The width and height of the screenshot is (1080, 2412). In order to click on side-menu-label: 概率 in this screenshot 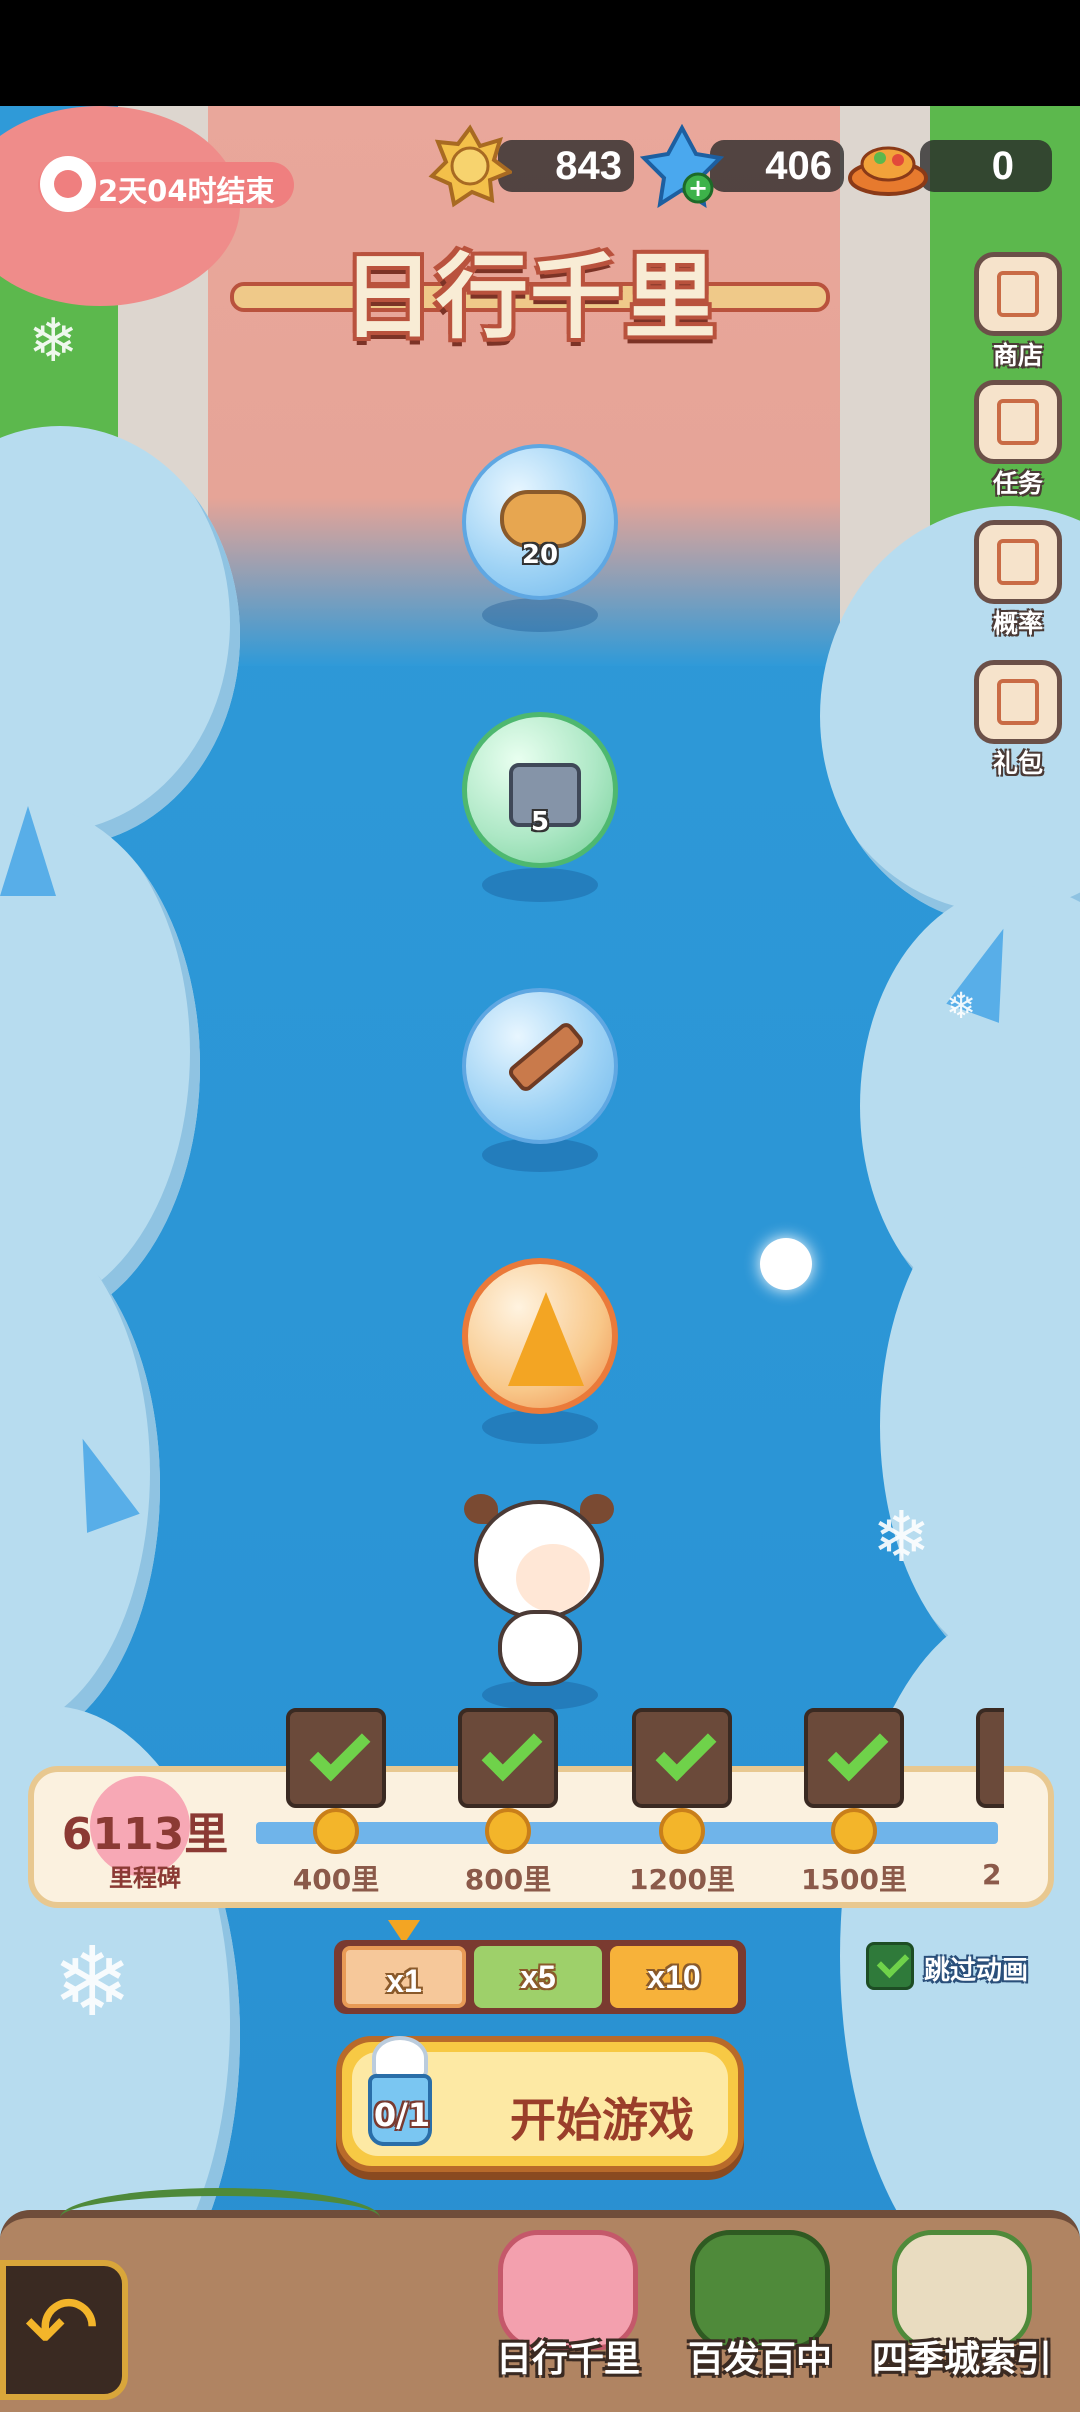, I will do `click(1017, 623)`.